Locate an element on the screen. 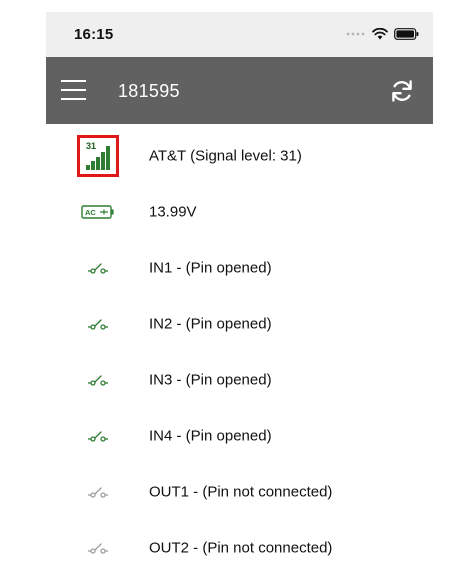 The image size is (455, 573). list-item-in2: IN2 - (Pin opened) is located at coordinates (239, 324).